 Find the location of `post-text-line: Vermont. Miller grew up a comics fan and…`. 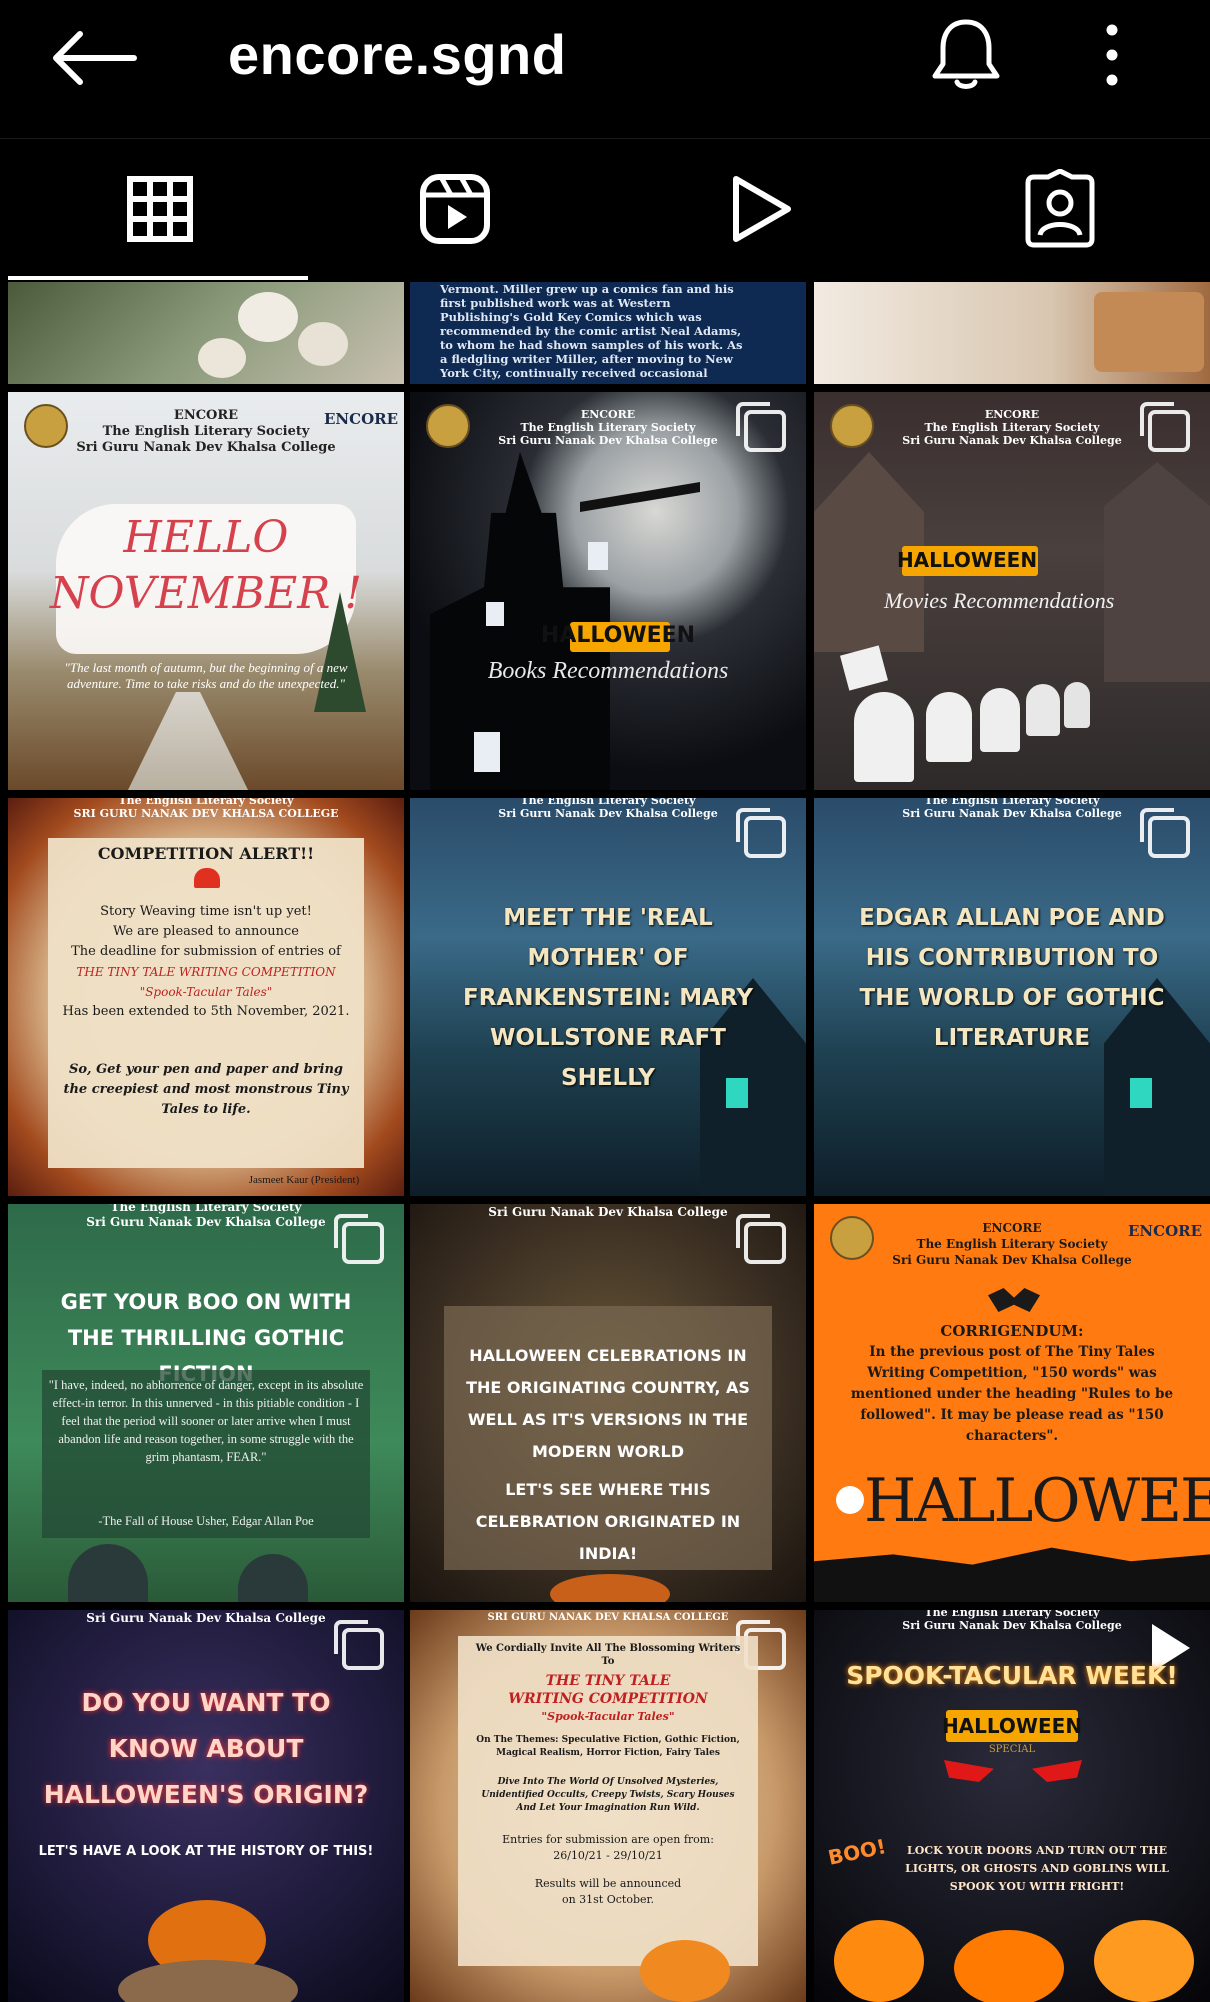

post-text-line: Vermont. Miller grew up a comics fan and… is located at coordinates (587, 289).